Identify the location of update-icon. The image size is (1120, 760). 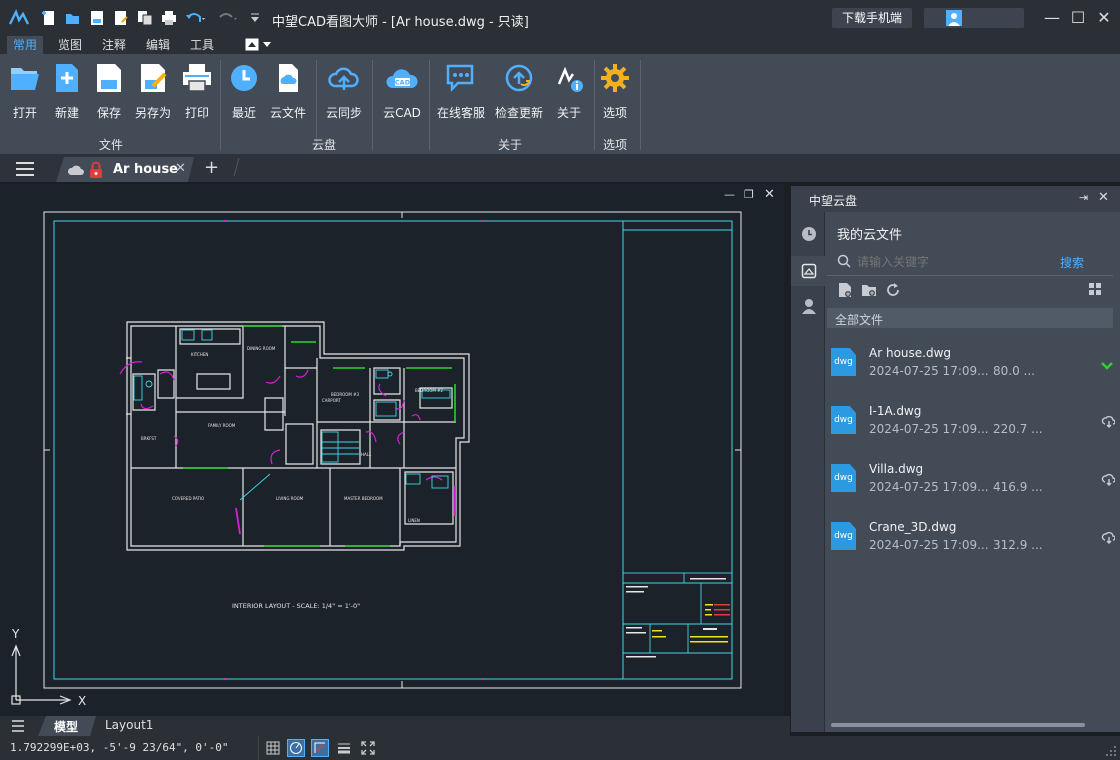
(519, 78).